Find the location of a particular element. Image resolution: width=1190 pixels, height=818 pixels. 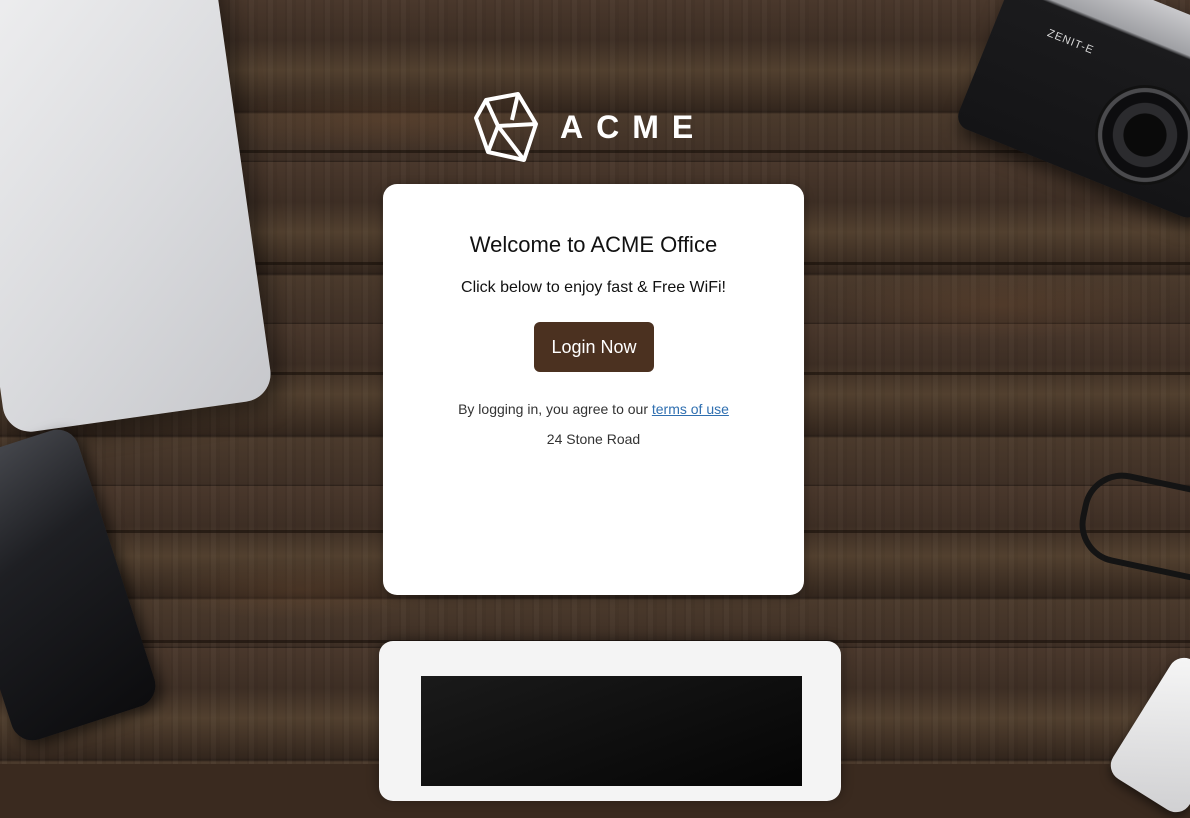

wifi-subtitle: Click below to enjoy fast & Free WiFi! is located at coordinates (593, 287).